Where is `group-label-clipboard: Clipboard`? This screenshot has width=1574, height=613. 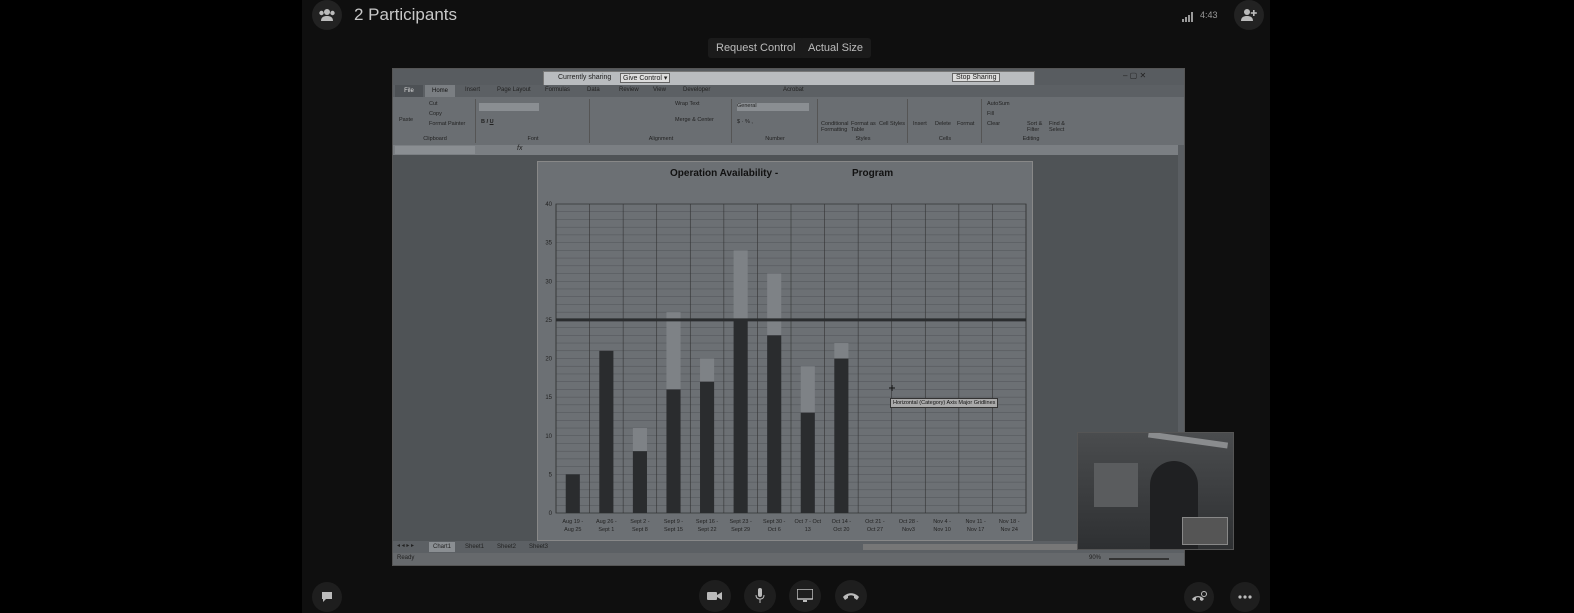
group-label-clipboard: Clipboard is located at coordinates (435, 139).